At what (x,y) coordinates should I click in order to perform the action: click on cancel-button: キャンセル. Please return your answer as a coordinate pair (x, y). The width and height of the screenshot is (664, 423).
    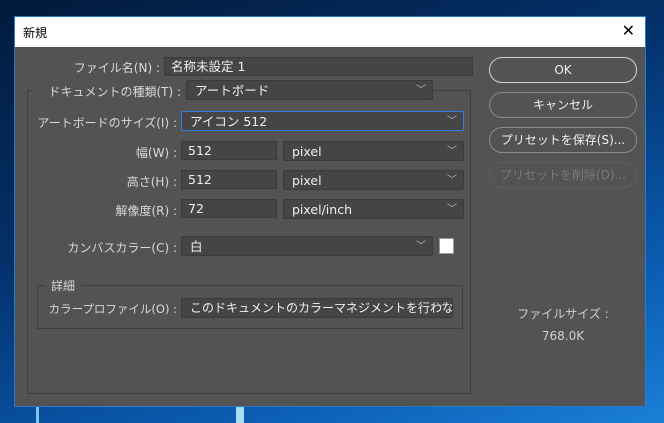
    Looking at the image, I should click on (563, 105).